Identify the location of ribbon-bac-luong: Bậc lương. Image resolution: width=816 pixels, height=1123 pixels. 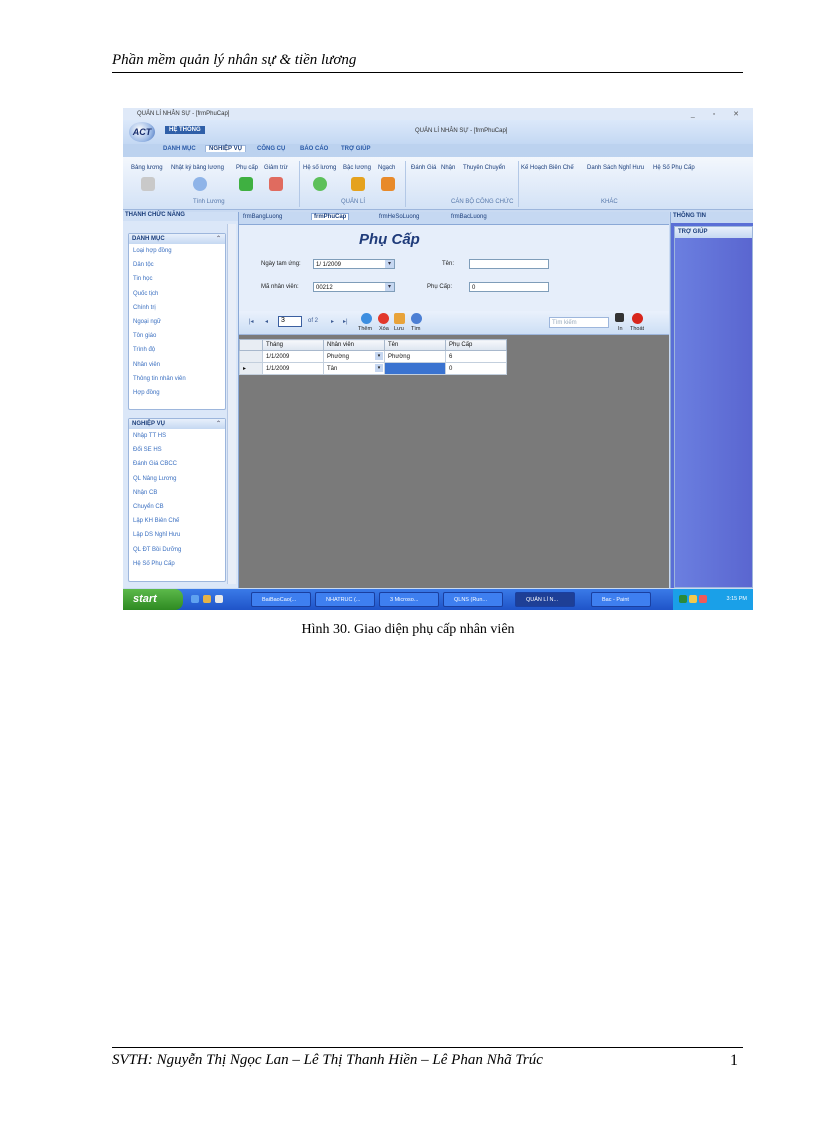
(357, 168).